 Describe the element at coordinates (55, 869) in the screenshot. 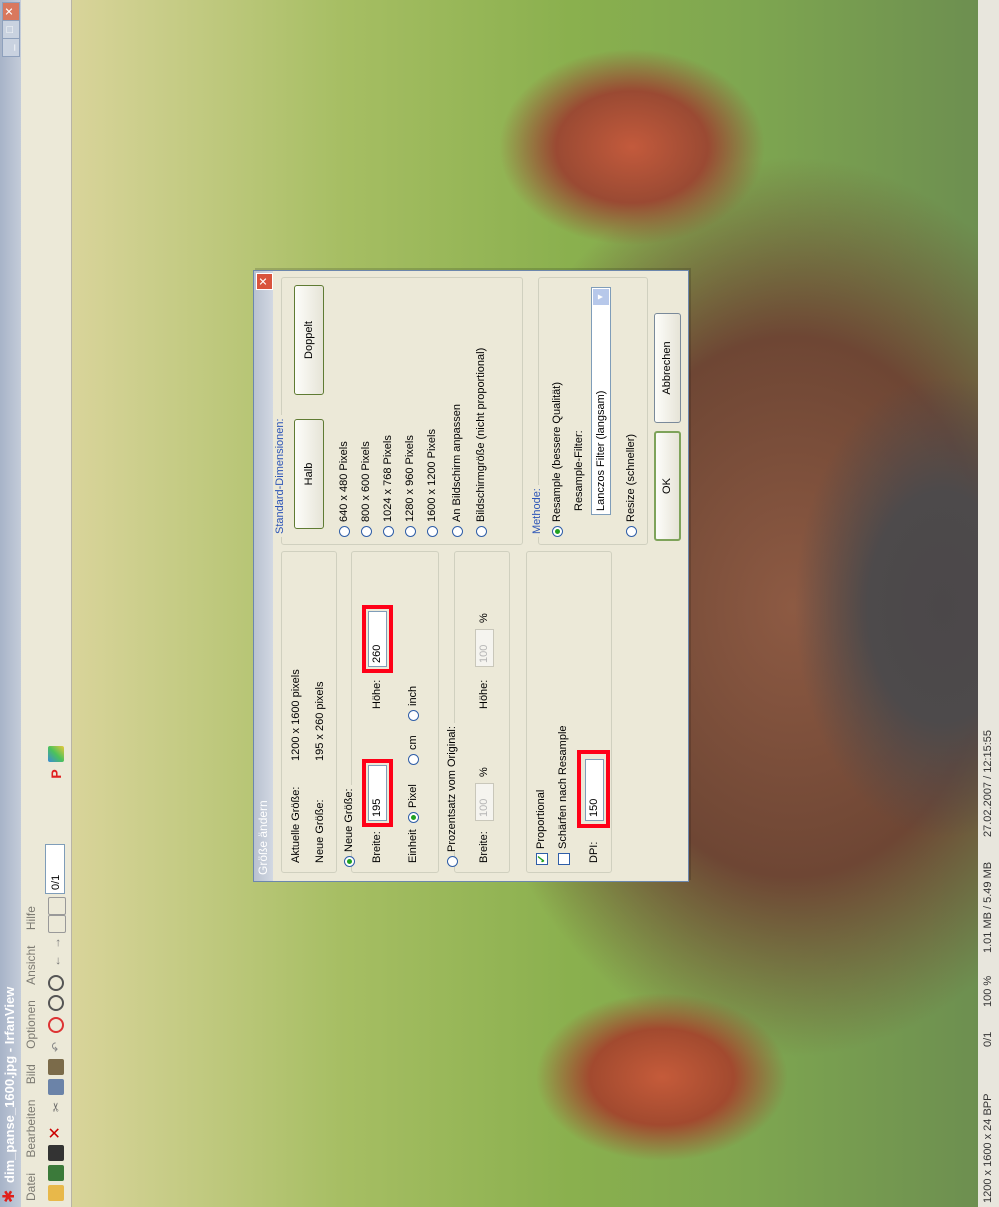

I see `page-index-field: 0/1` at that location.